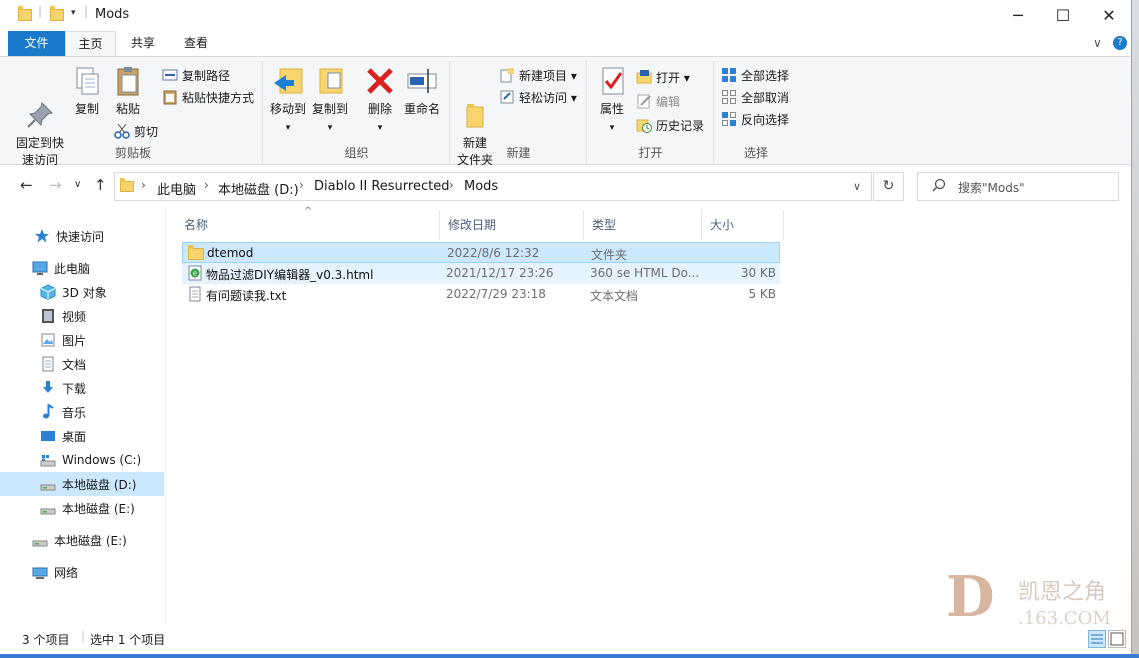 The width and height of the screenshot is (1139, 658). I want to click on refresh-icon: ↻, so click(888, 186).